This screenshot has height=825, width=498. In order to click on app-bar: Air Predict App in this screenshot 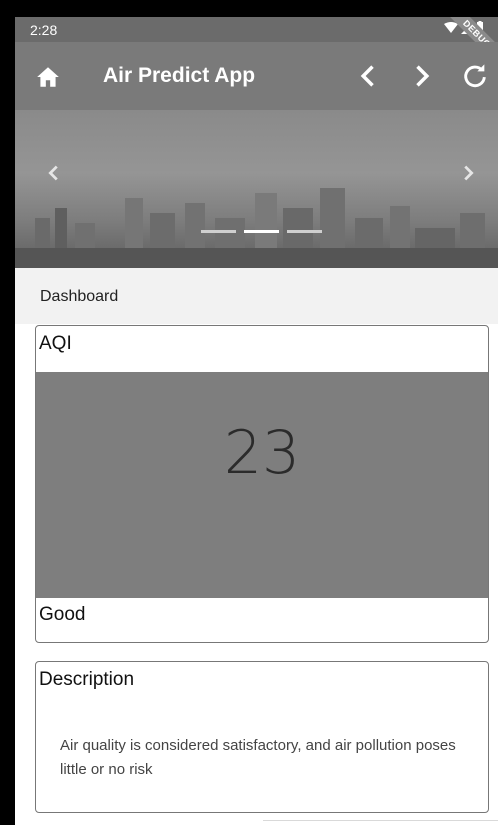, I will do `click(256, 76)`.